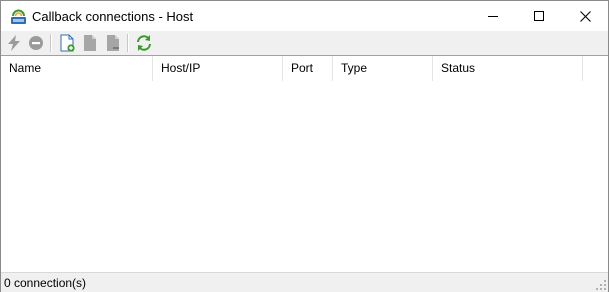 This screenshot has width=609, height=292. I want to click on list-header: Name Host/IP Port Type Status, so click(304, 68).